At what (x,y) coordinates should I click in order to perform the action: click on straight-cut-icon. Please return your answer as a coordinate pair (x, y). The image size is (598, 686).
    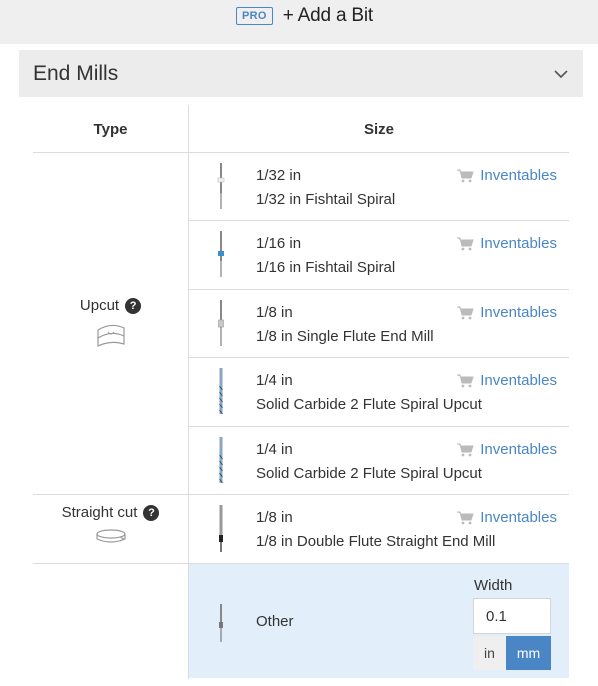
    Looking at the image, I should click on (110, 536).